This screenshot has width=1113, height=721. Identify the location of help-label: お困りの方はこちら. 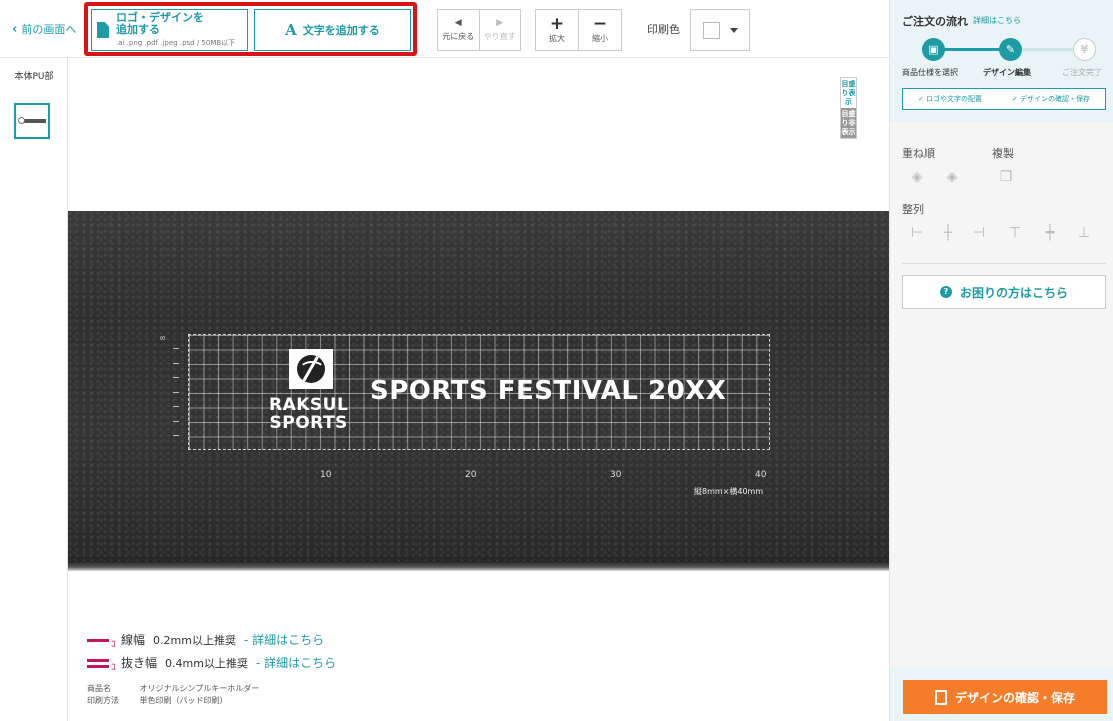
(1013, 292).